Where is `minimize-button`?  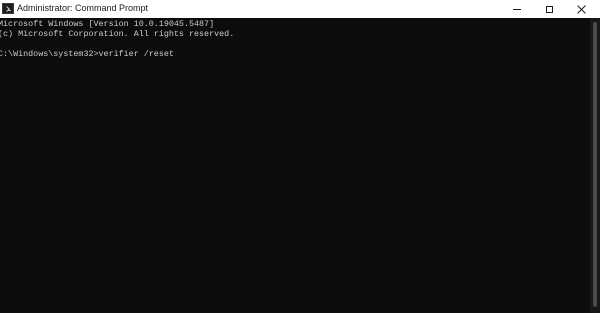
minimize-button is located at coordinates (517, 9).